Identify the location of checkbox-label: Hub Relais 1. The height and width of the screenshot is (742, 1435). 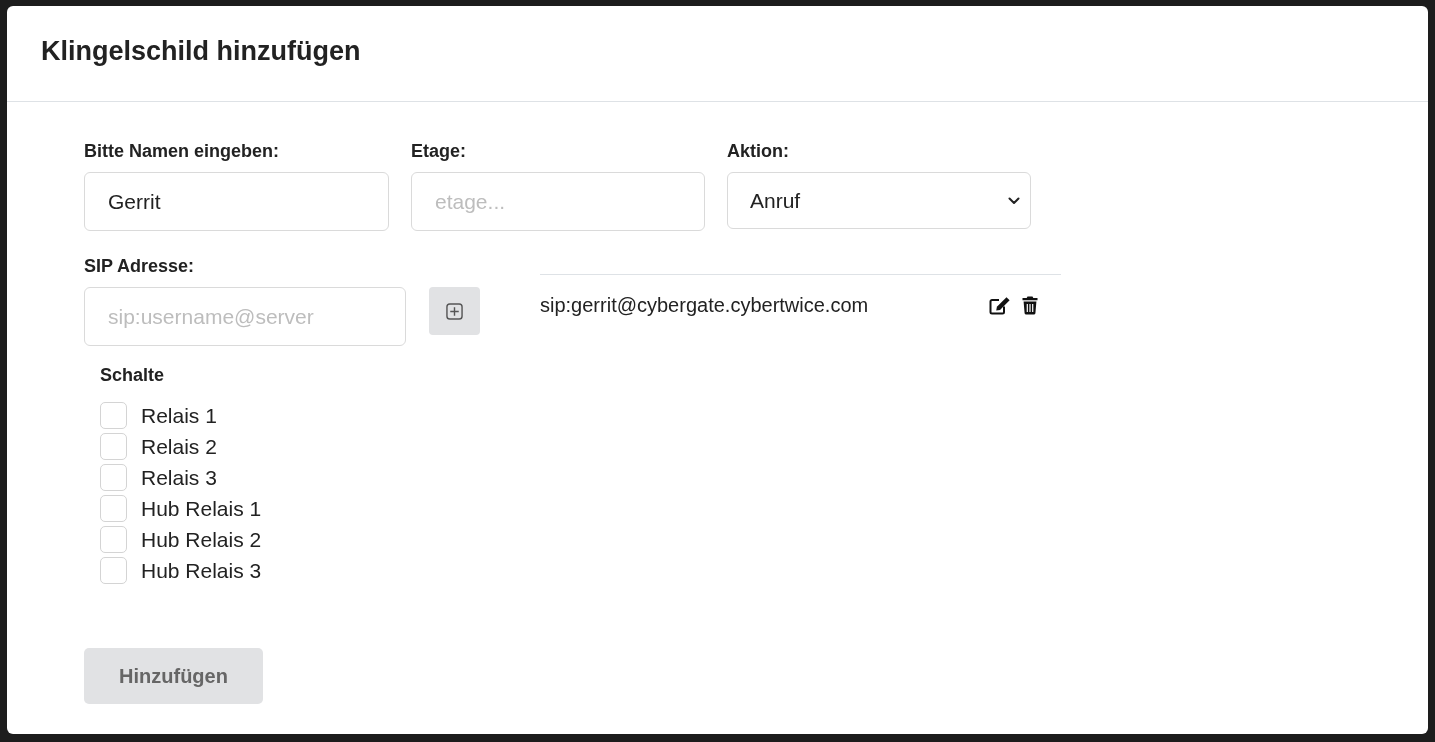
(201, 508).